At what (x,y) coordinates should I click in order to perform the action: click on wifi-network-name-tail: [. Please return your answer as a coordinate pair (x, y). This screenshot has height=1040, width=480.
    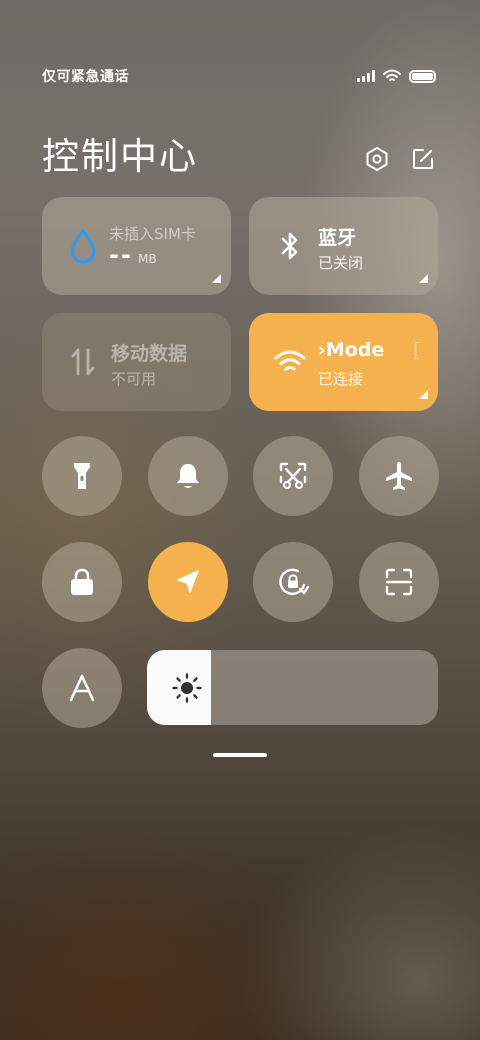
    Looking at the image, I should click on (417, 350).